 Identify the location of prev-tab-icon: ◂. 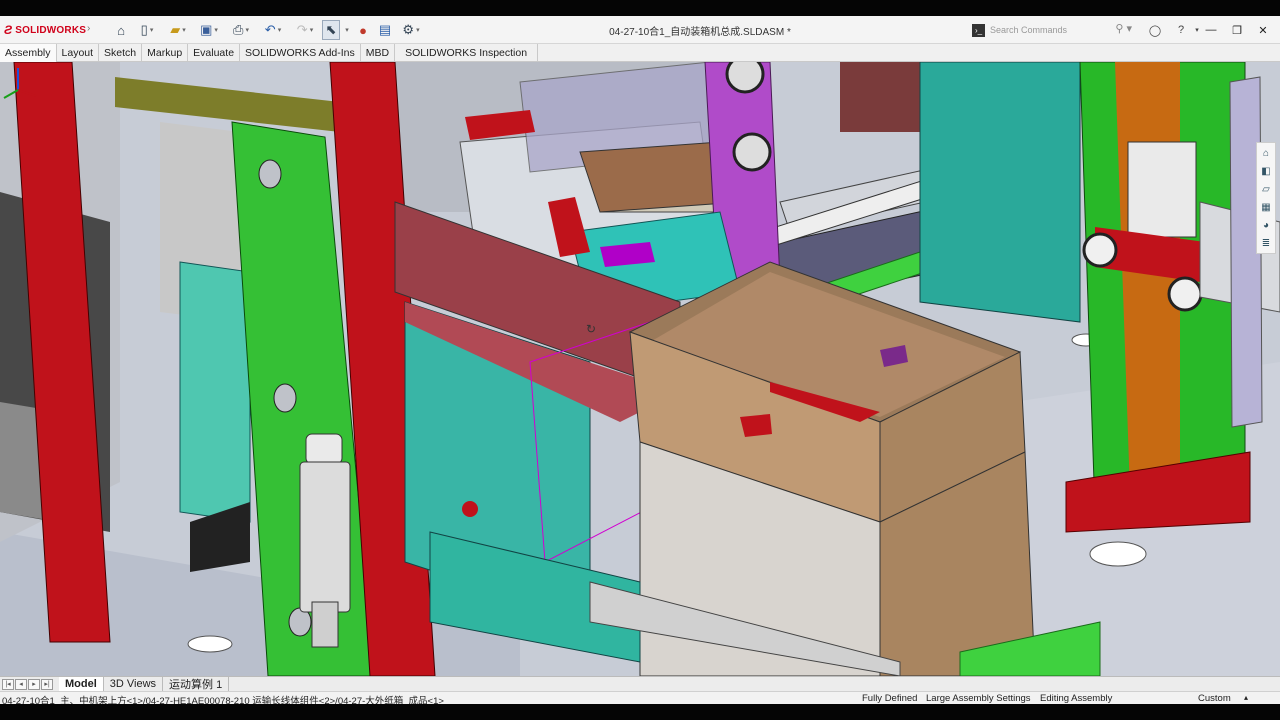
(21, 684).